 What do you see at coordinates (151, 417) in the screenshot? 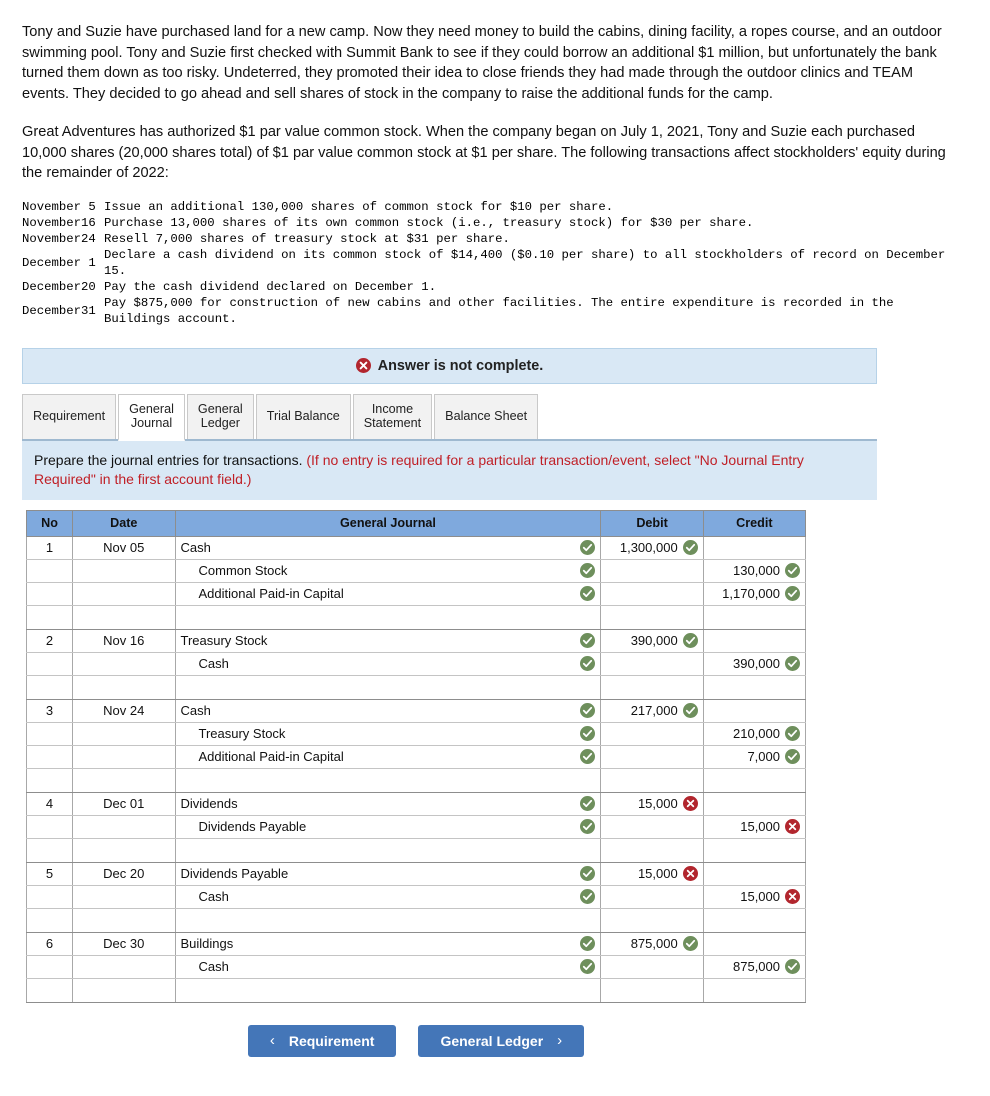
I see `tab-general-journal: General Journal` at bounding box center [151, 417].